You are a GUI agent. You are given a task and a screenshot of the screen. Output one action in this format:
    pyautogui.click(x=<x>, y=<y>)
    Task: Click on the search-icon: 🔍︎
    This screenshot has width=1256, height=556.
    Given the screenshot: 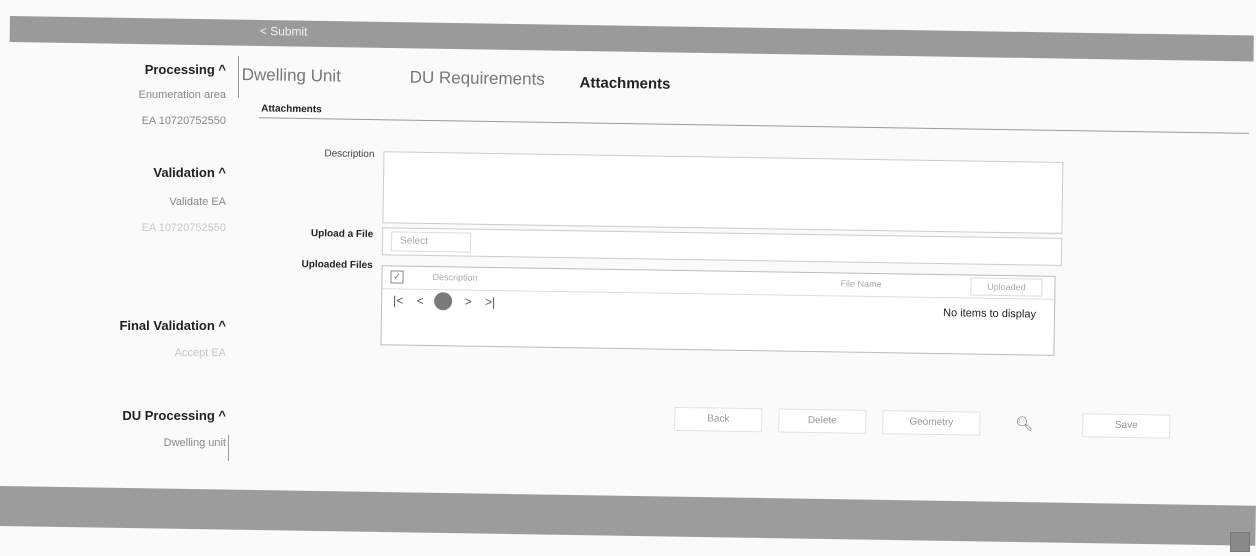 What is the action you would take?
    pyautogui.click(x=1024, y=423)
    